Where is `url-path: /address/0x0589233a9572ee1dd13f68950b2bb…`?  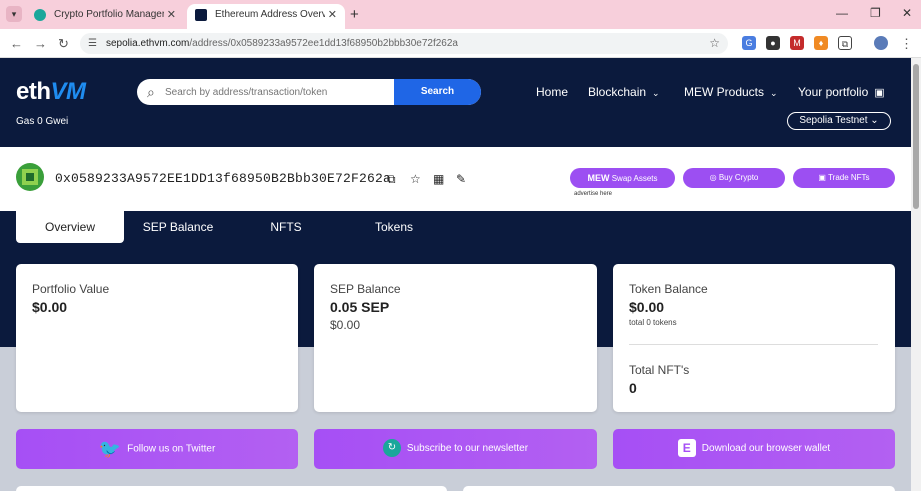
url-path: /address/0x0589233a9572ee1dd13f68950b2bb… is located at coordinates (323, 43).